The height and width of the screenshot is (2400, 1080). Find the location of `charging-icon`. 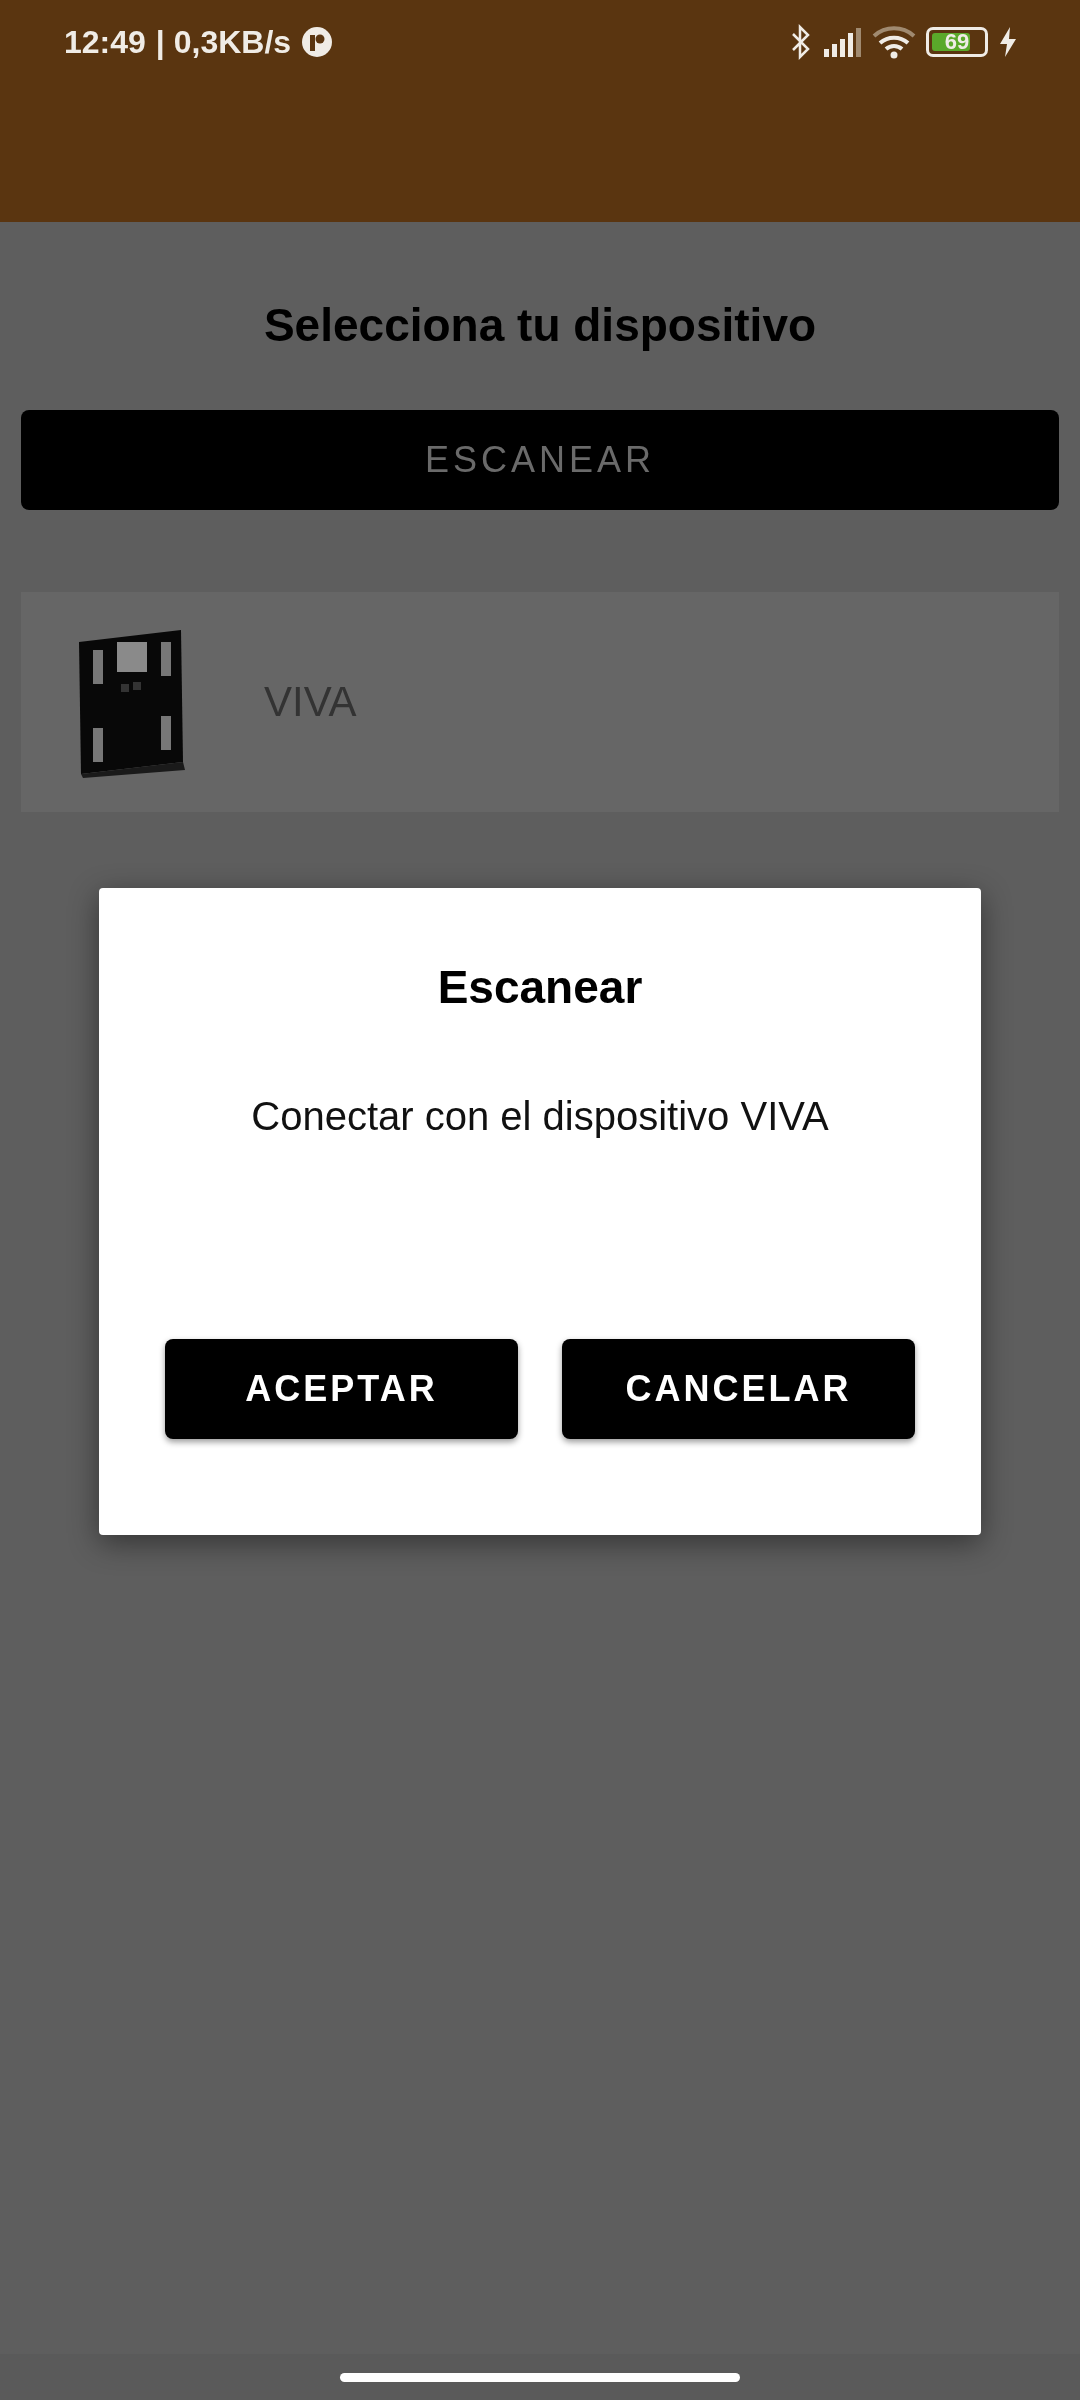

charging-icon is located at coordinates (1008, 42).